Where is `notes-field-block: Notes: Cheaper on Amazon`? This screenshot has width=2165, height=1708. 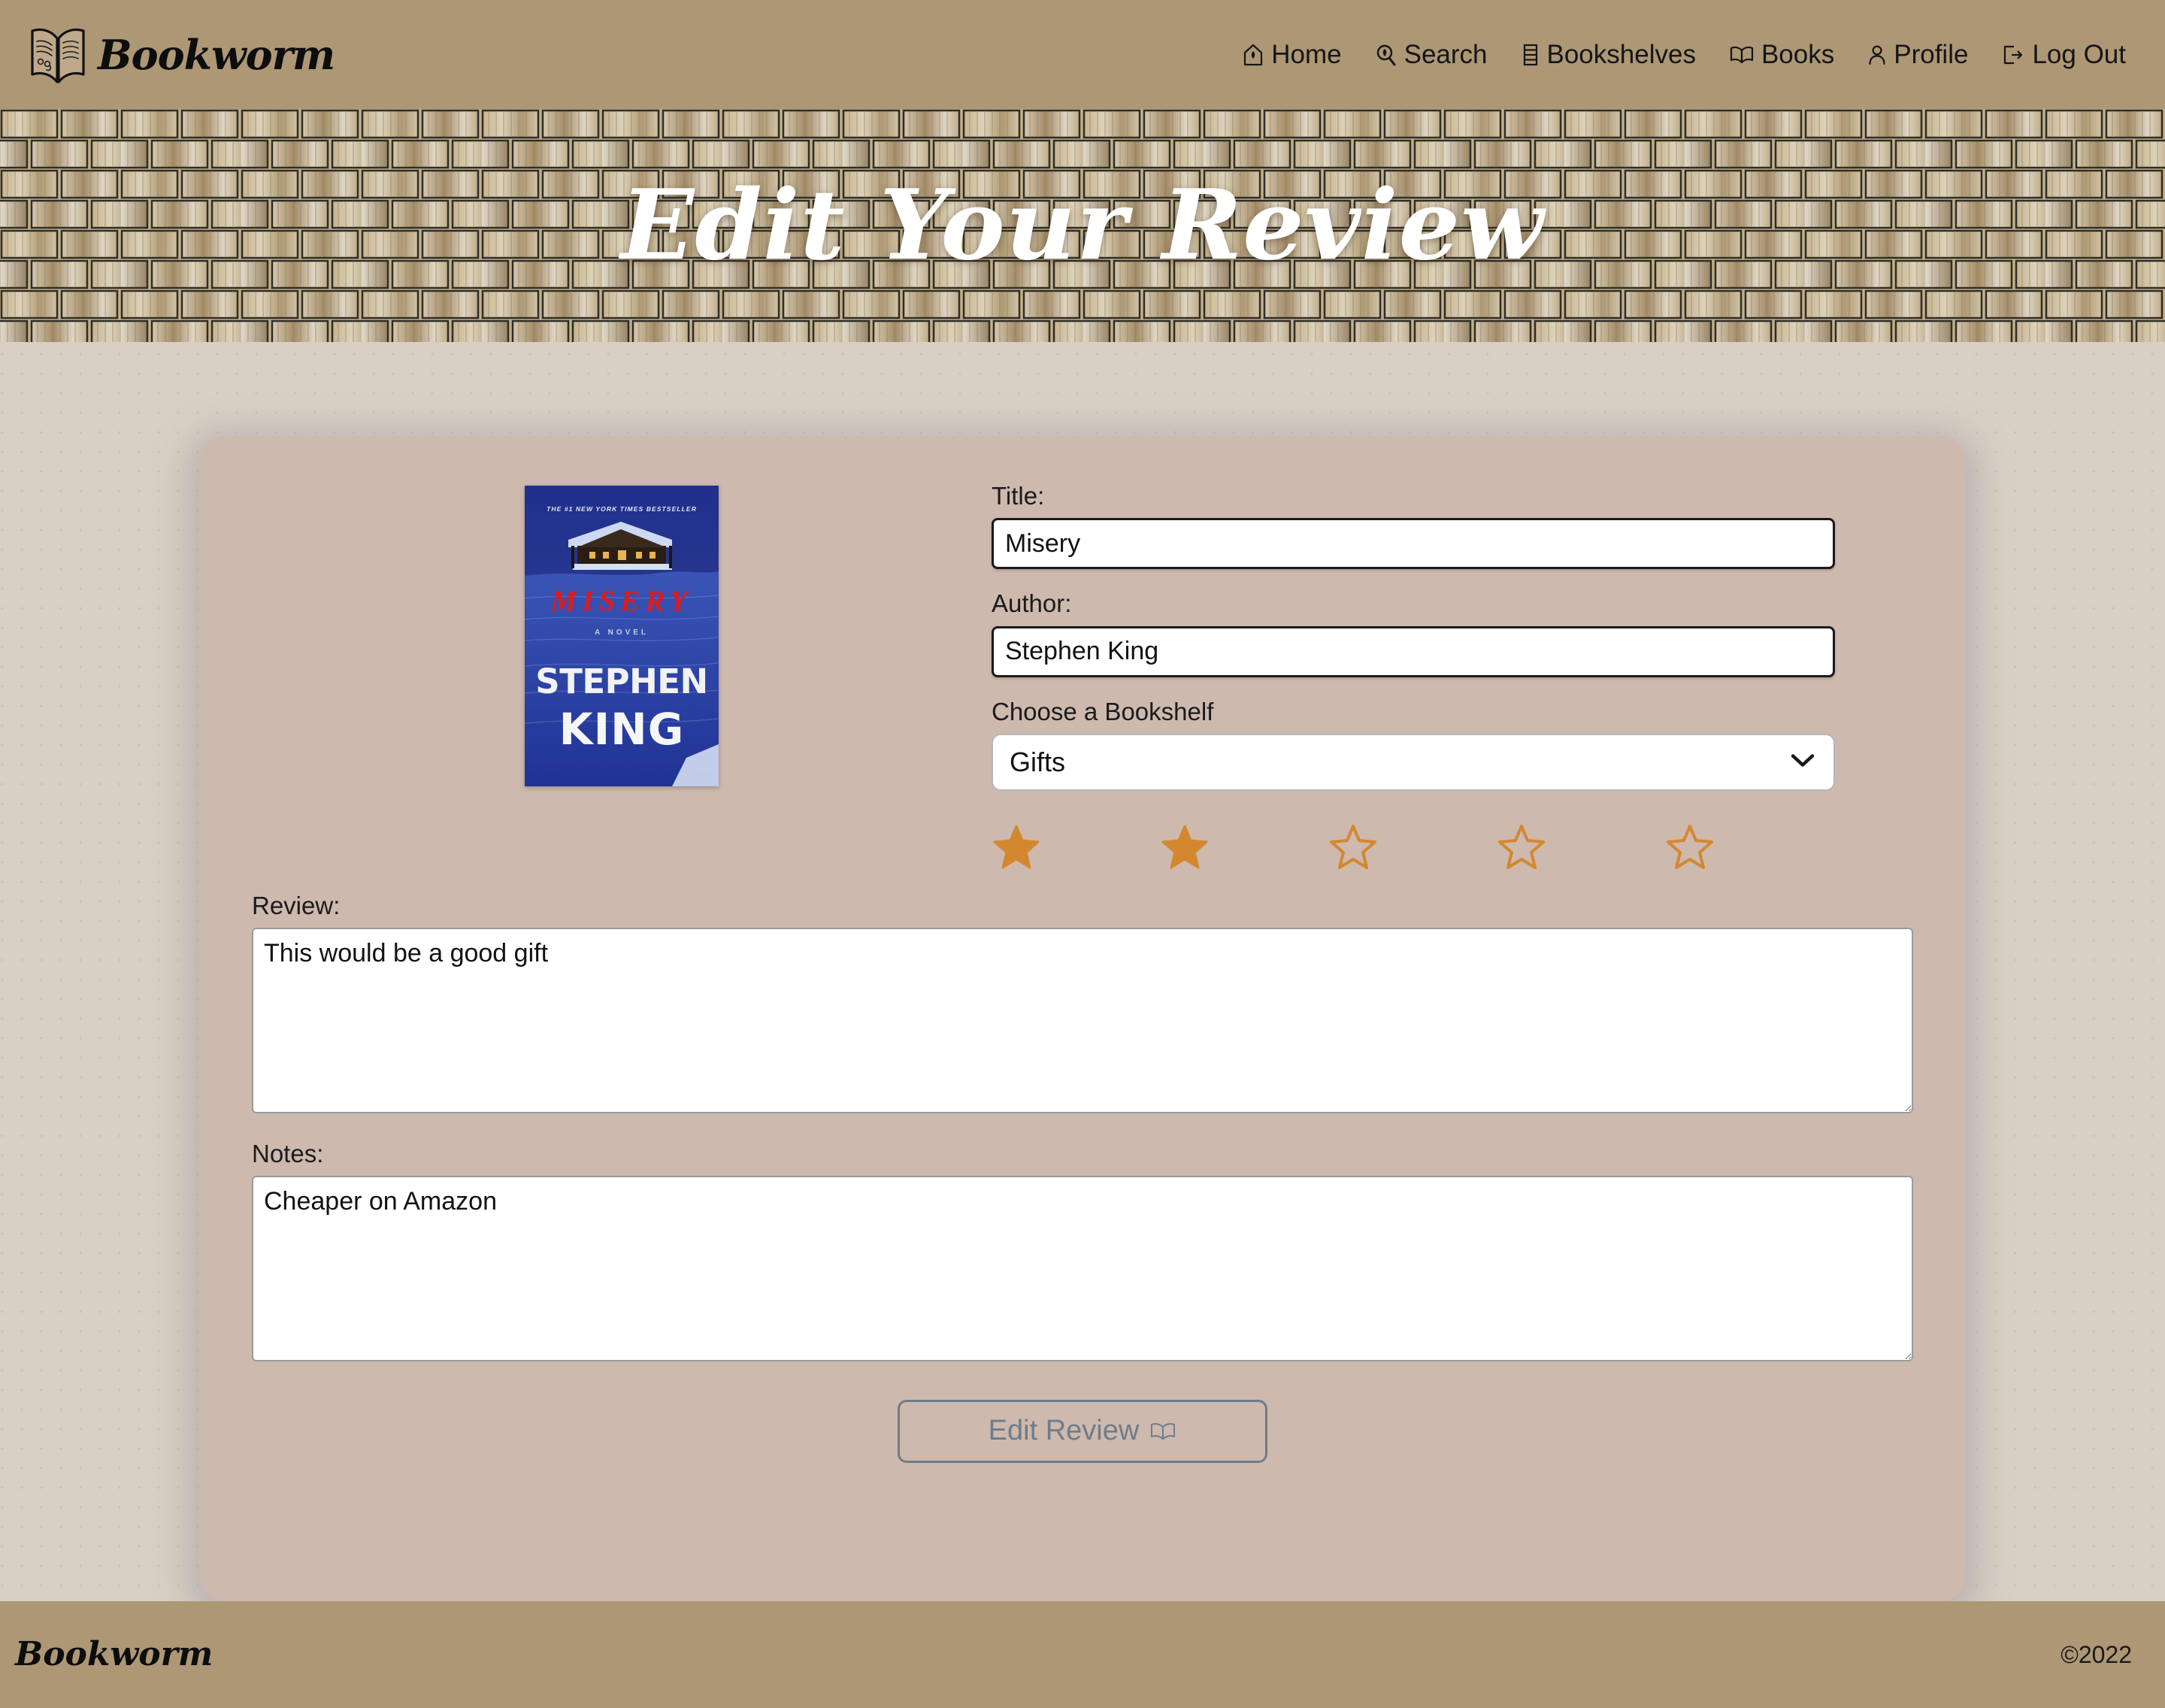 notes-field-block: Notes: Cheaper on Amazon is located at coordinates (1082, 1252).